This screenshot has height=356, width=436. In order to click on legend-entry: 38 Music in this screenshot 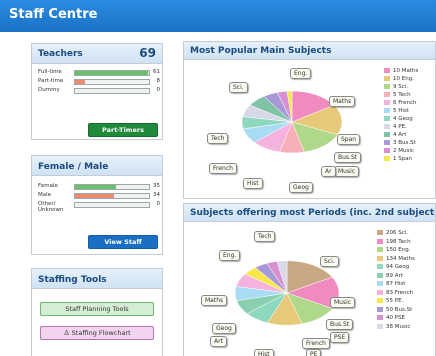, I will do `click(396, 328)`.